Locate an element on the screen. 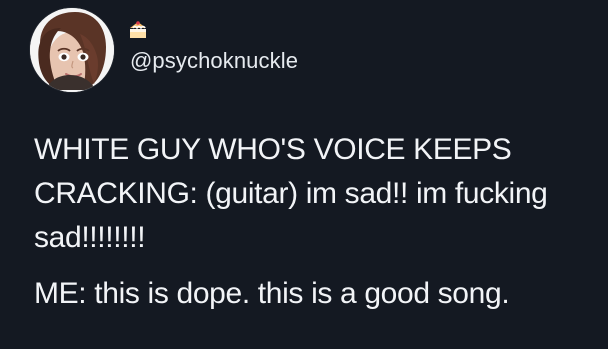 Image resolution: width=608 pixels, height=349 pixels. avatar is located at coordinates (72, 50).